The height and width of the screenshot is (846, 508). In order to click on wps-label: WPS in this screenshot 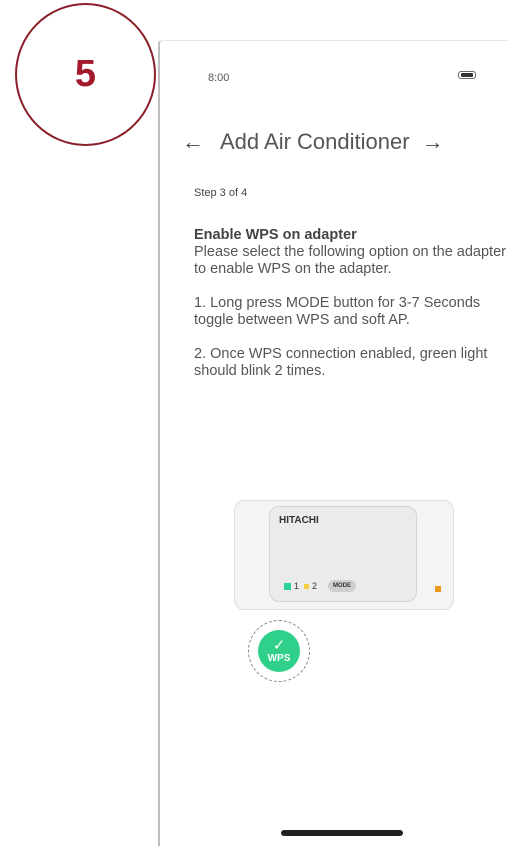, I will do `click(279, 658)`.